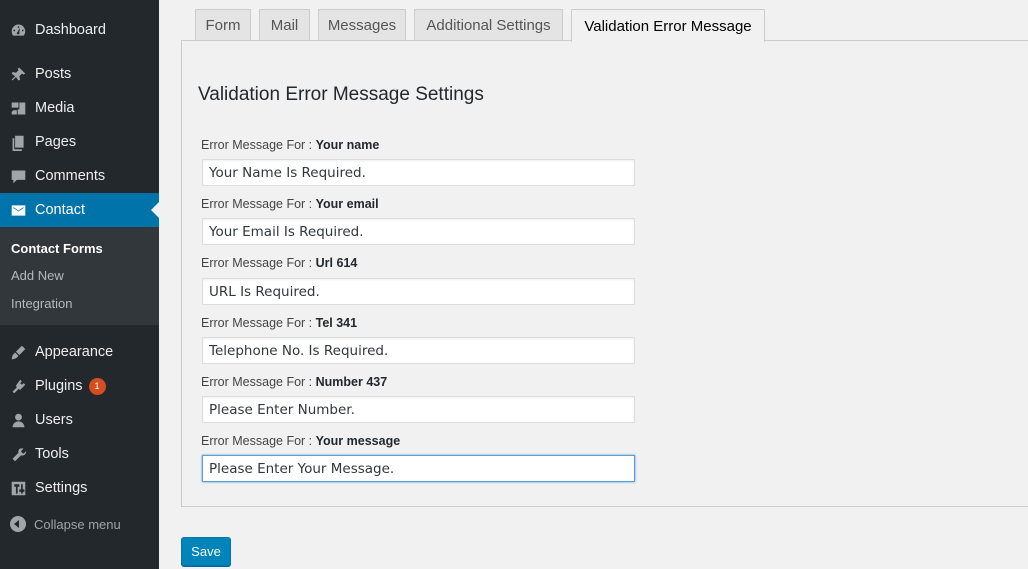  Describe the element at coordinates (79, 74) in the screenshot. I see `menu-item-posts: Posts` at that location.